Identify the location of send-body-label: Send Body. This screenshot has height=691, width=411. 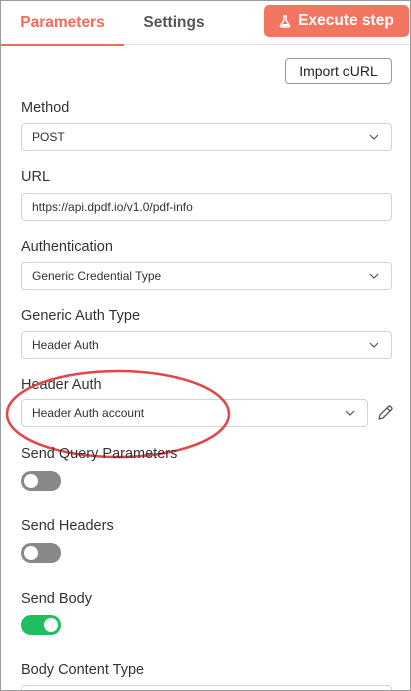
(56, 599).